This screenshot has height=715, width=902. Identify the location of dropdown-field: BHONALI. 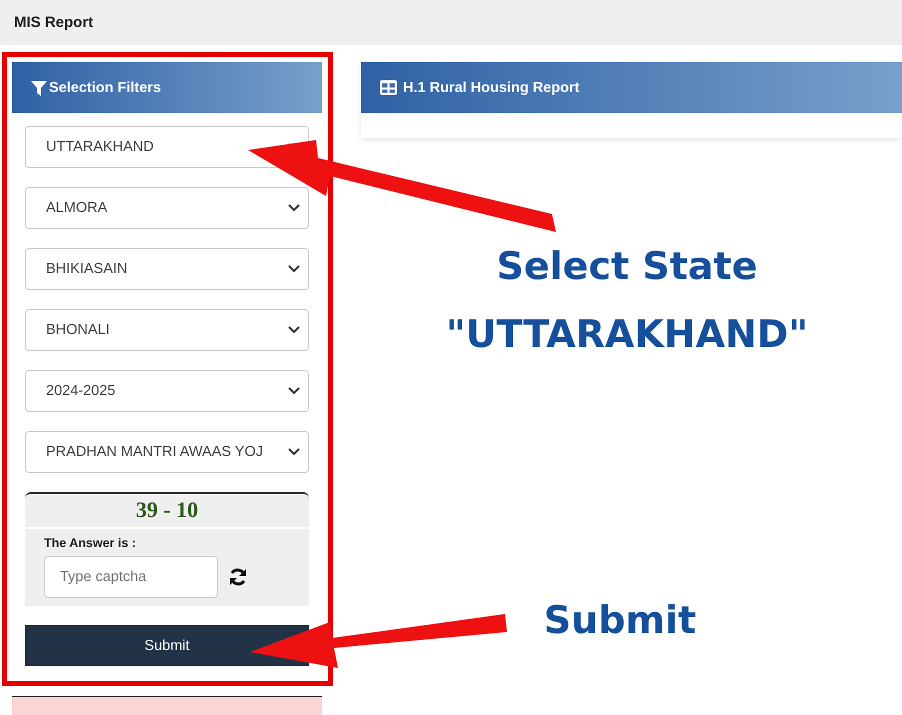
(167, 330).